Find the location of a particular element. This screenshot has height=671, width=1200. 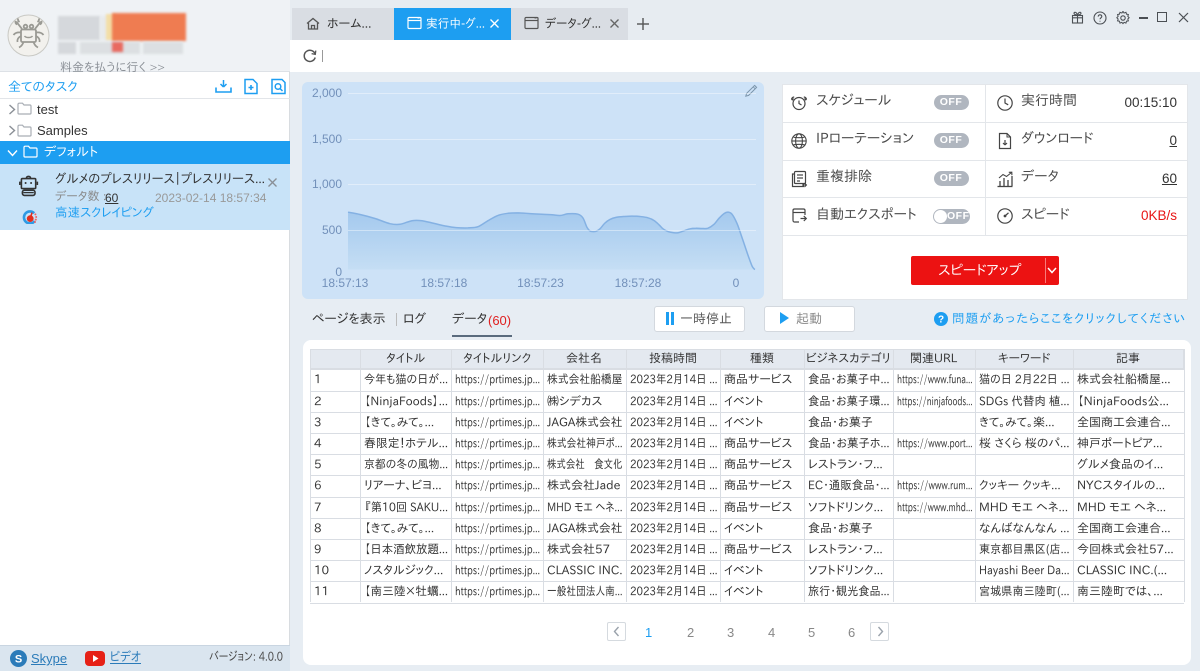

svg-text: S is located at coordinates (18, 660).